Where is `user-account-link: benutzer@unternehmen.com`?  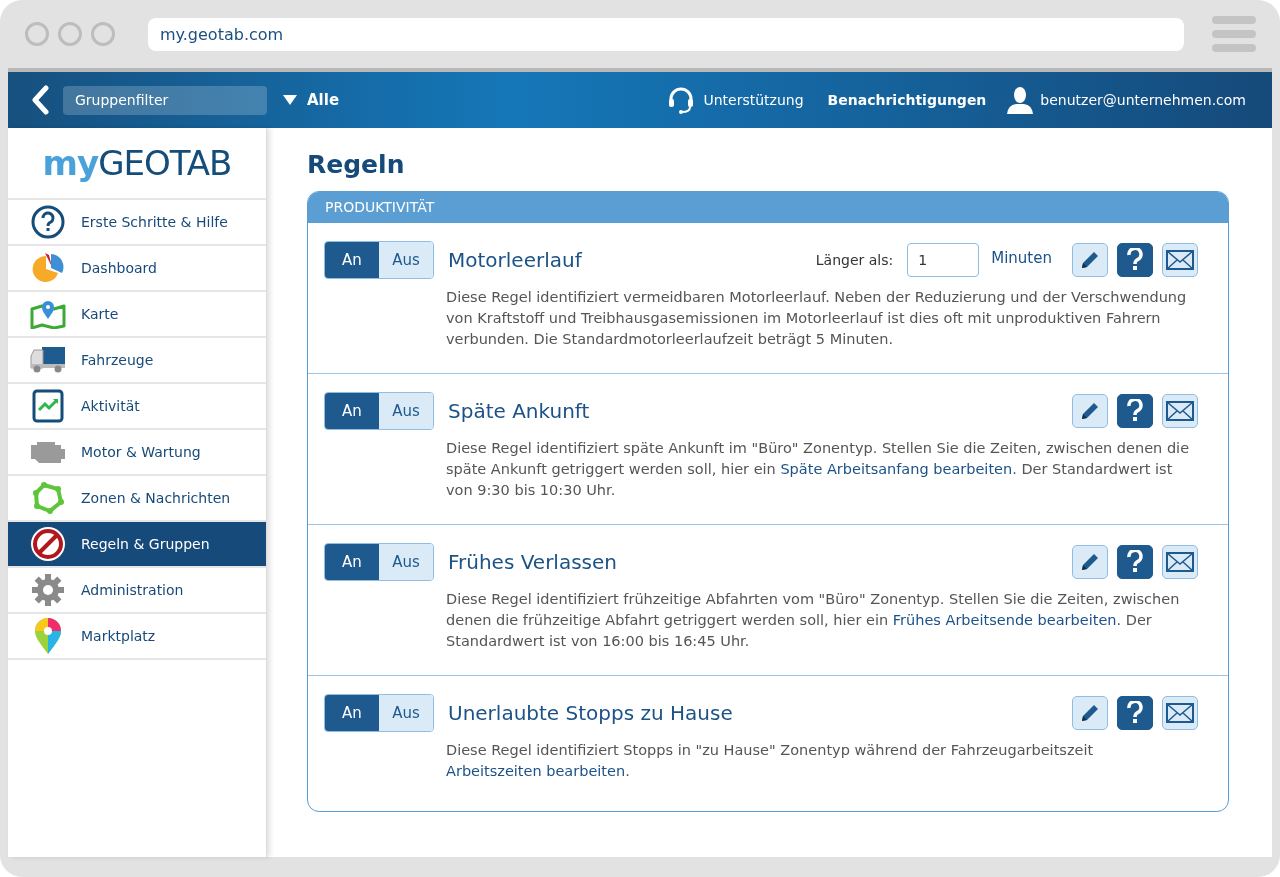 user-account-link: benutzer@unternehmen.com is located at coordinates (1143, 100).